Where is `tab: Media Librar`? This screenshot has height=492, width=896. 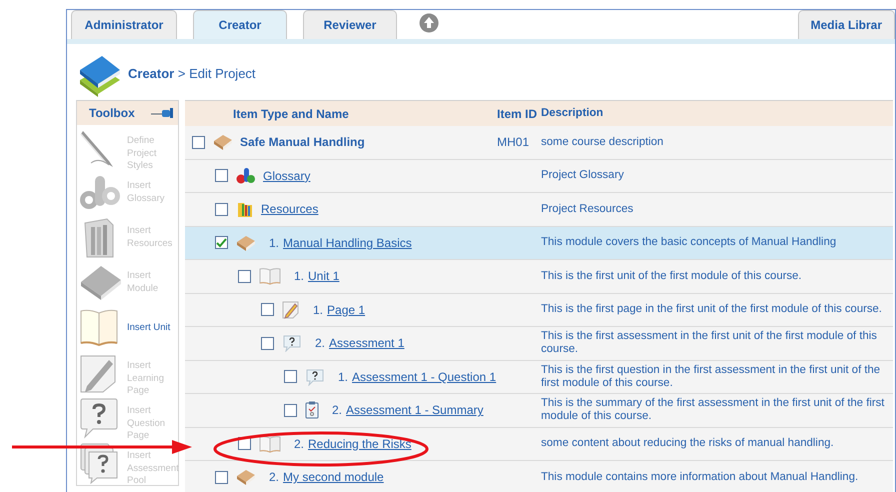
tab: Media Librar is located at coordinates (846, 24).